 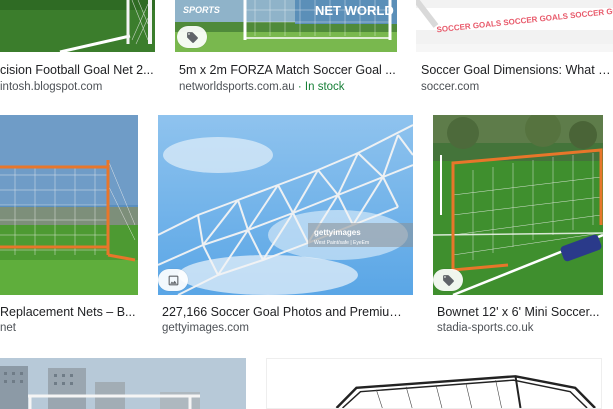 I want to click on sign-text: SPORTS, so click(x=201, y=10).